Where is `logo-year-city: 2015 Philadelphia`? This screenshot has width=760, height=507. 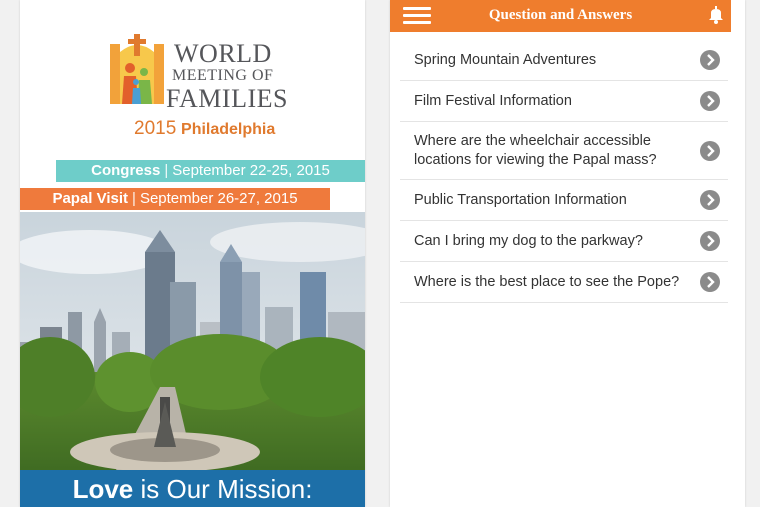
logo-year-city: 2015 Philadelphia is located at coordinates (204, 129).